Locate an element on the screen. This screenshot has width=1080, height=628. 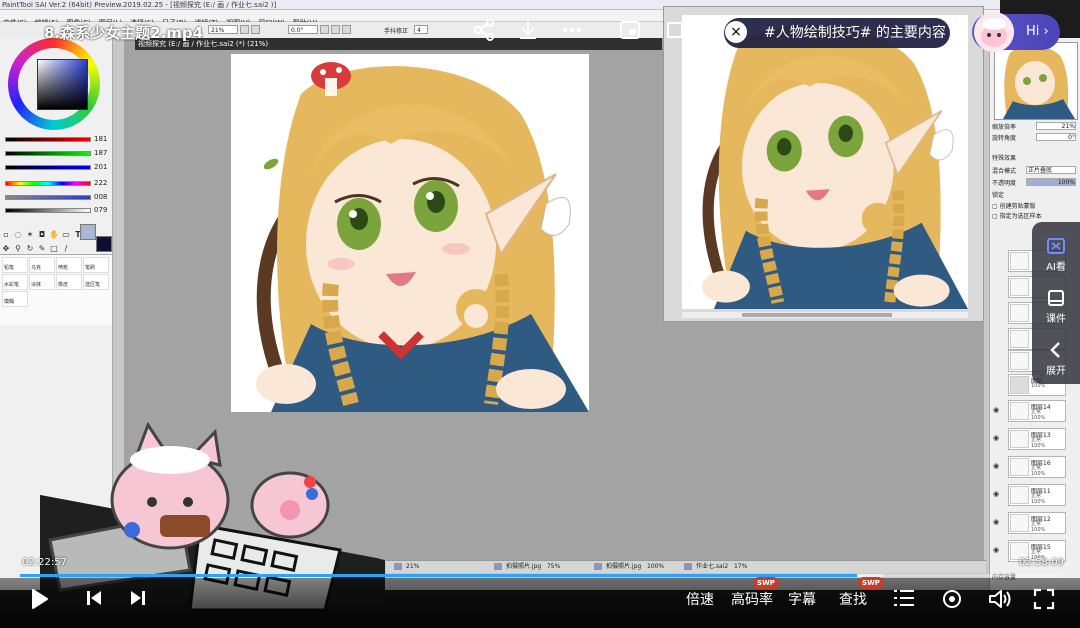
play-button is located at coordinates (39, 598).